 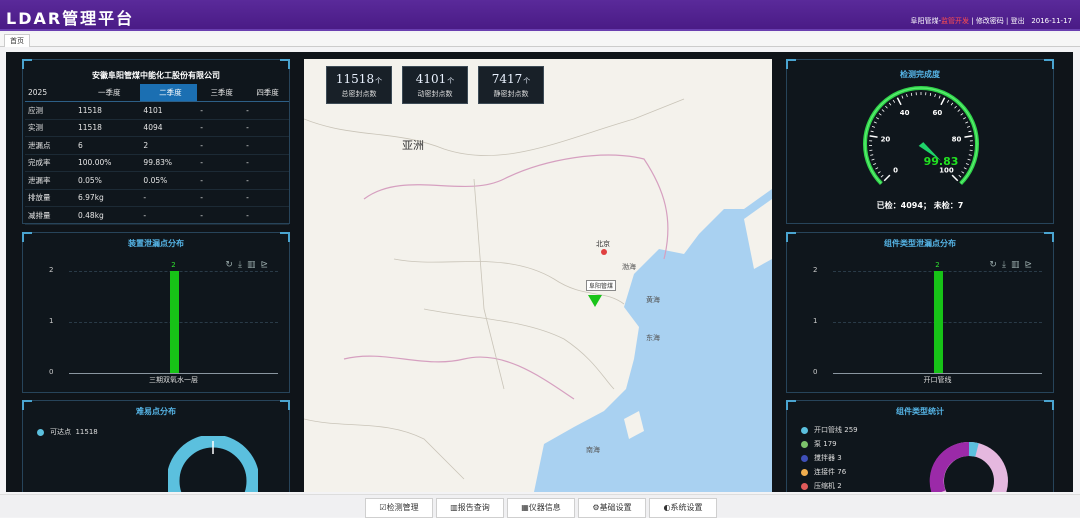 What do you see at coordinates (815, 372) in the screenshot?
I see `y-tick-label: 0` at bounding box center [815, 372].